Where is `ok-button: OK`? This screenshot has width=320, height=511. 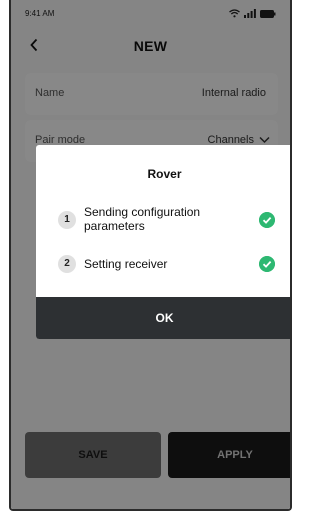 ok-button: OK is located at coordinates (163, 318).